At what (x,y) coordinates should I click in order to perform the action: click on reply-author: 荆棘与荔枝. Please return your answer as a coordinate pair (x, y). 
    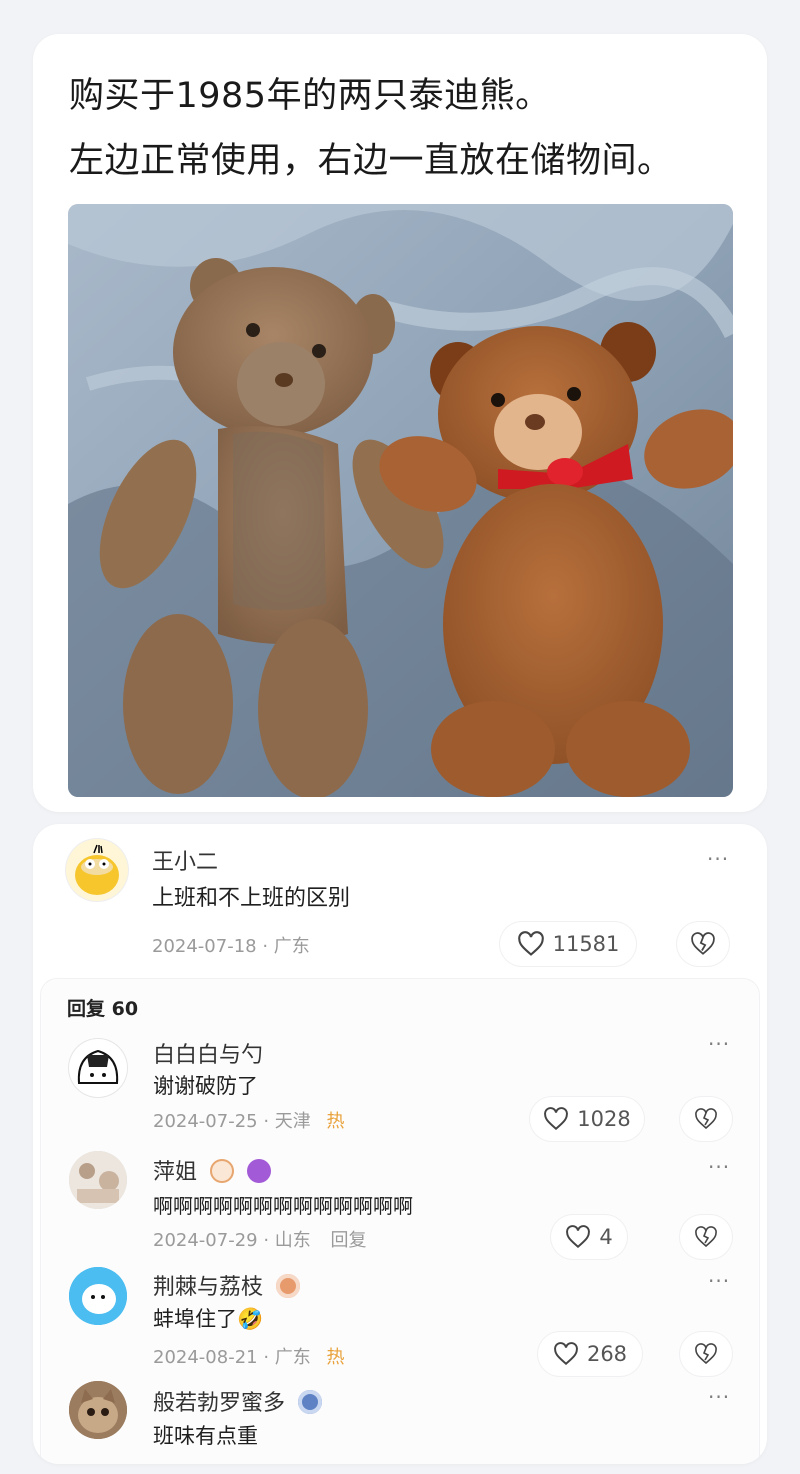
    Looking at the image, I should click on (227, 1285).